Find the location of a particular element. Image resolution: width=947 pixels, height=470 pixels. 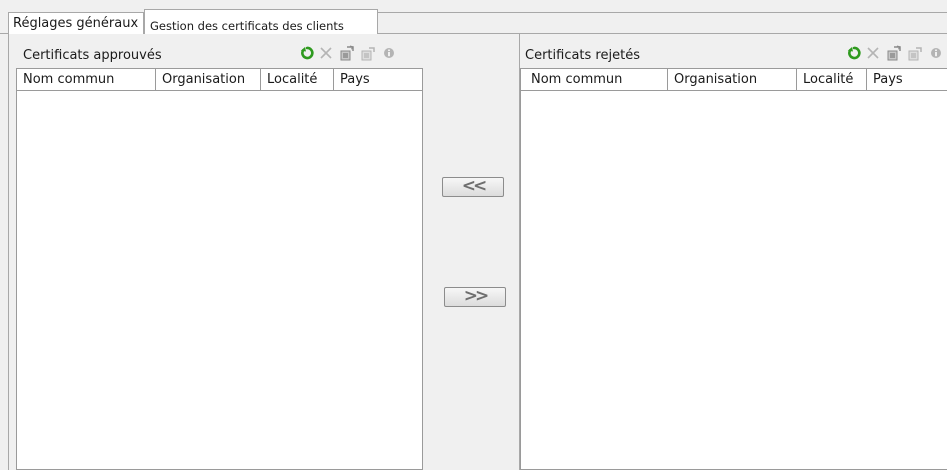

tab-strip-spacer is located at coordinates (662, 23).